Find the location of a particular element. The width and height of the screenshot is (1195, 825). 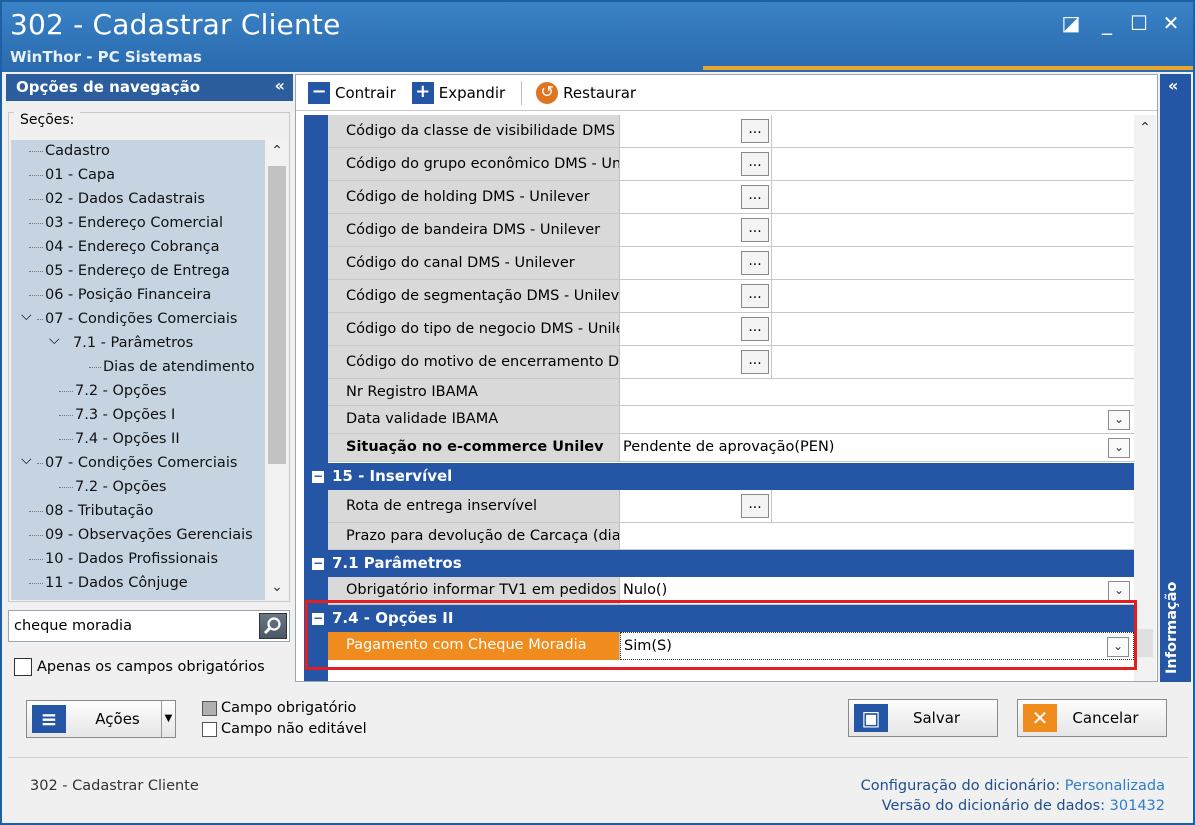

tree-item-dados-cadastrais: 02 - Dados Cadastrais is located at coordinates (125, 200).